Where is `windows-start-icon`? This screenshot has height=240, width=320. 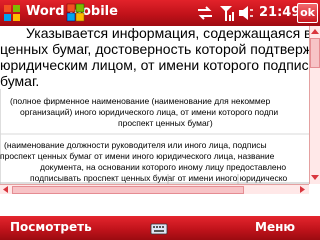 windows-start-icon is located at coordinates (12, 13).